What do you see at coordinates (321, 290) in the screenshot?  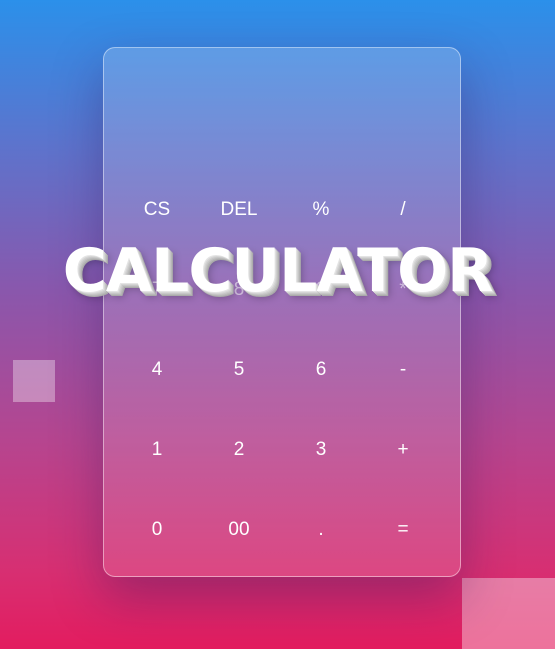 I see `digit-9-button: 9` at bounding box center [321, 290].